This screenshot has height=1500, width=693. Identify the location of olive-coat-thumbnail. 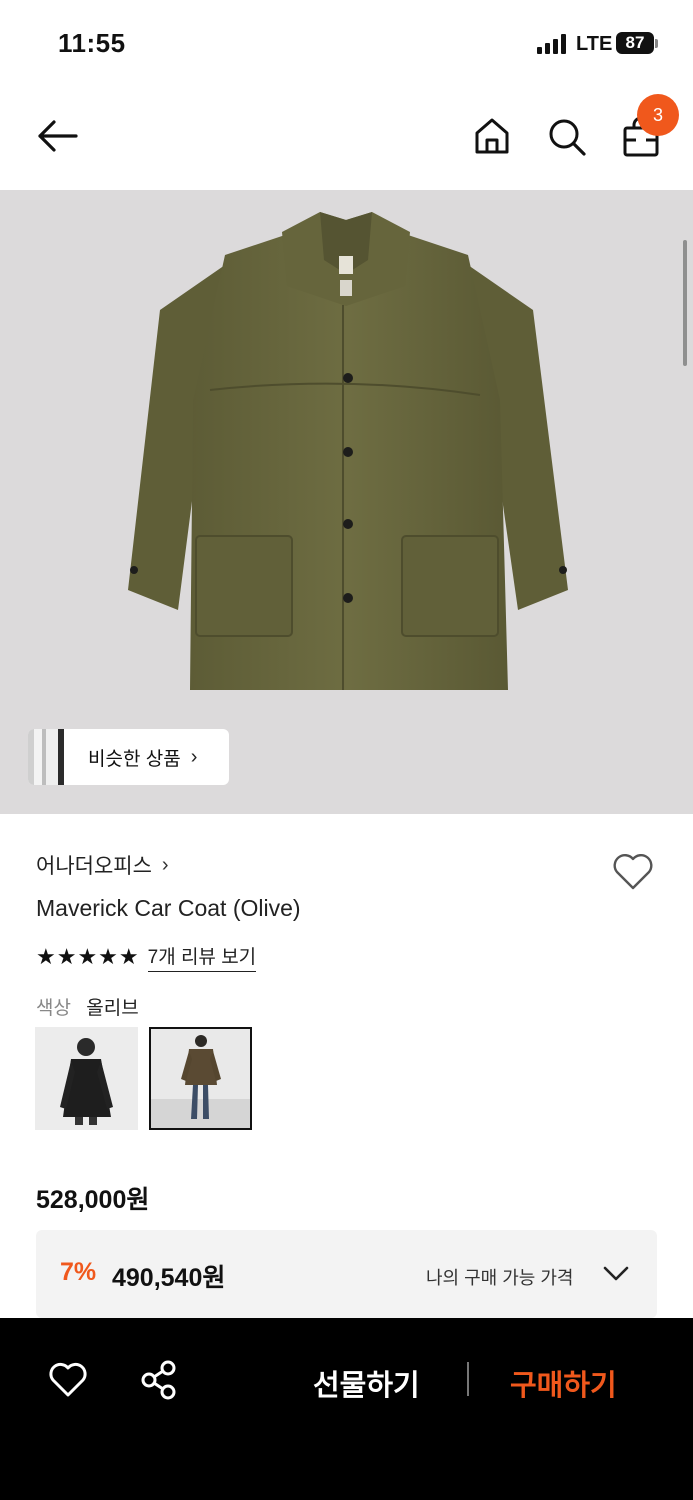
(200, 1081).